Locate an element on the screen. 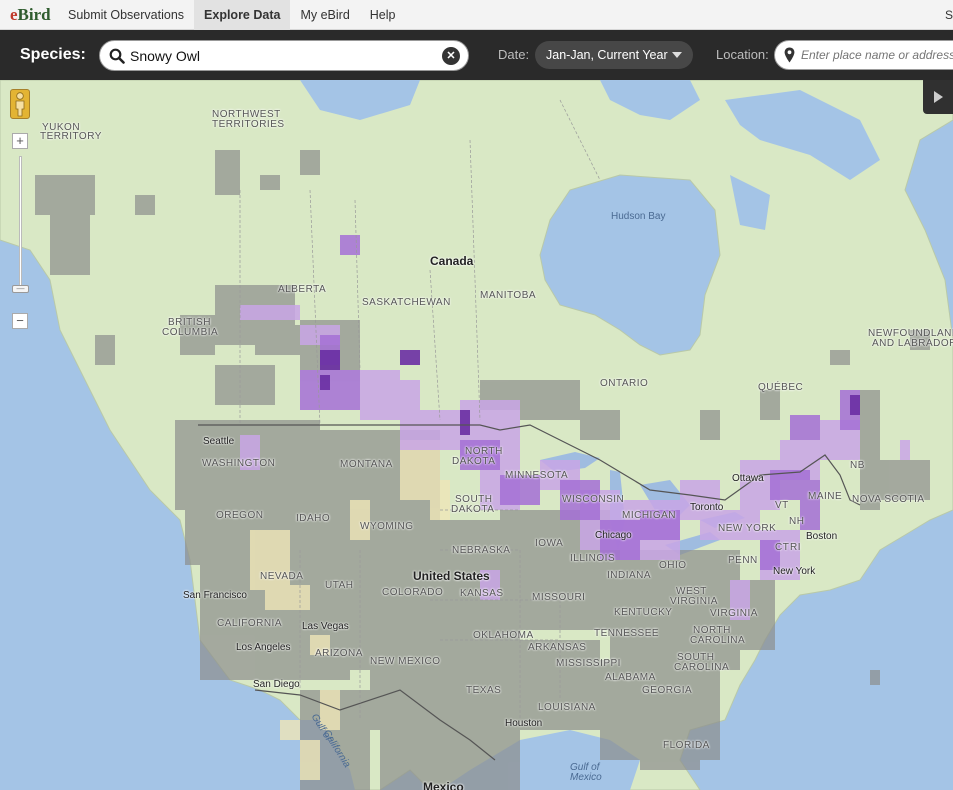 The width and height of the screenshot is (953, 790). label-columbia: COLUMBIA is located at coordinates (190, 332).